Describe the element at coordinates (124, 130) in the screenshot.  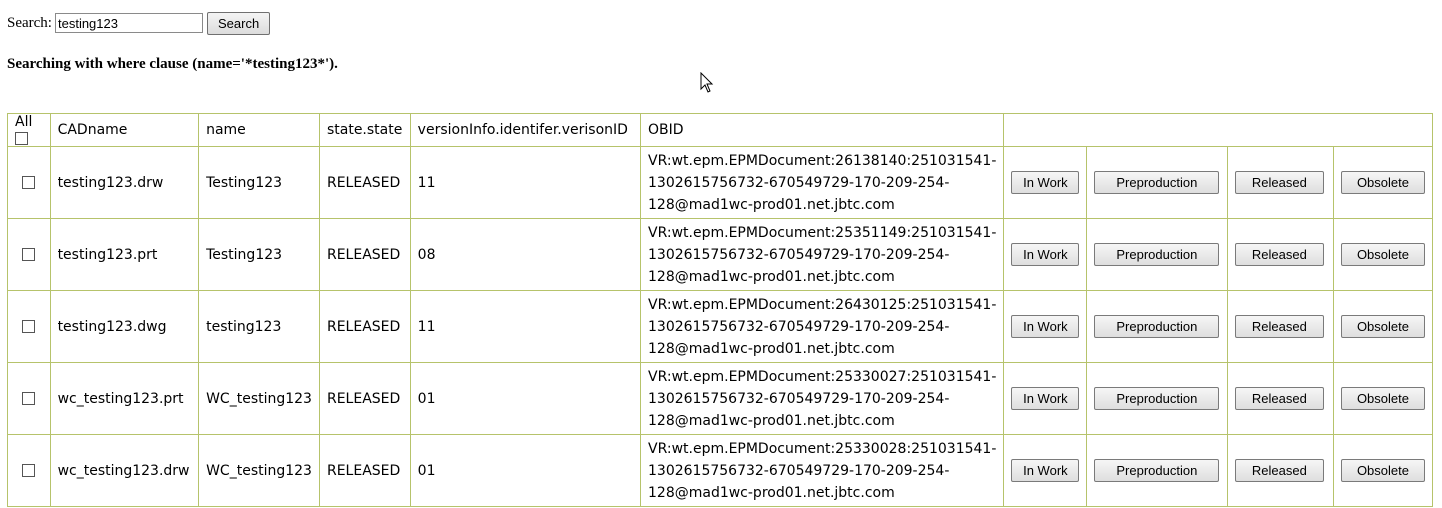
I see `header-cadname: CADname` at that location.